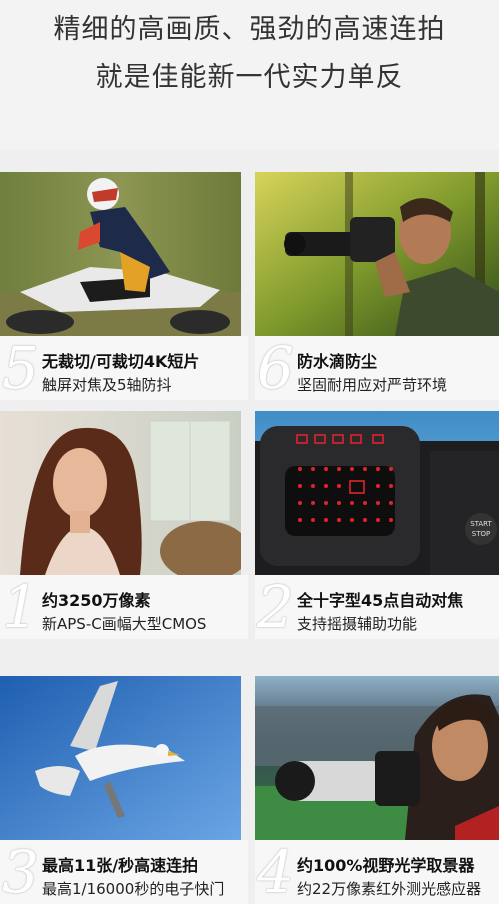 The image size is (499, 904). I want to click on feature-subtitle: 触屏对焦及5轴防抖, so click(107, 385).